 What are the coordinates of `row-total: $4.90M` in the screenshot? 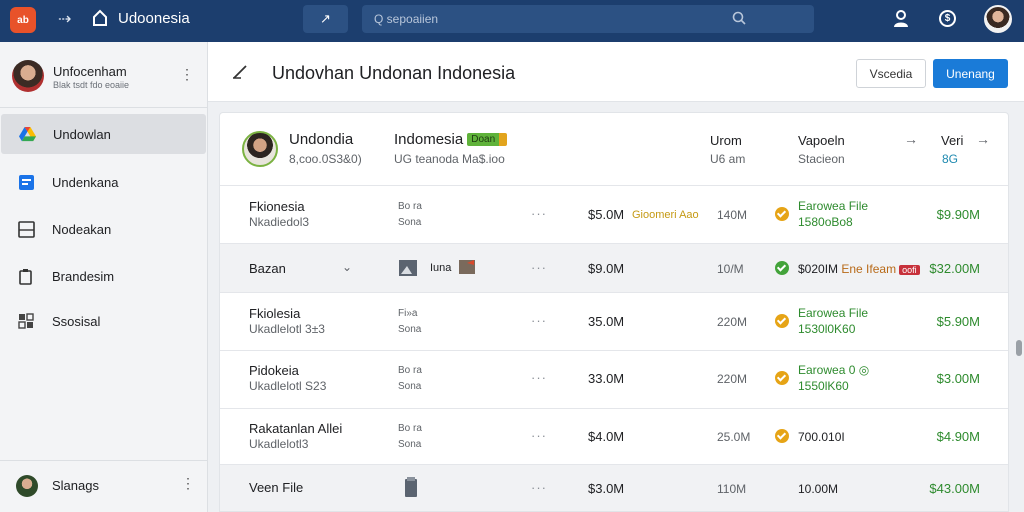 It's located at (958, 436).